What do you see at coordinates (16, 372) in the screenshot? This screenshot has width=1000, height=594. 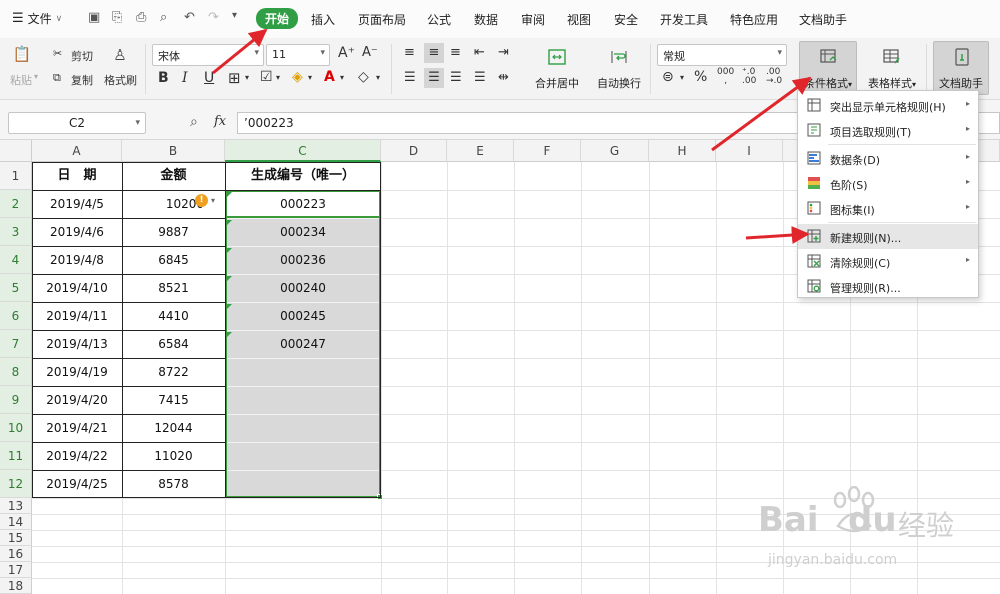 I see `row-header-8: 8` at bounding box center [16, 372].